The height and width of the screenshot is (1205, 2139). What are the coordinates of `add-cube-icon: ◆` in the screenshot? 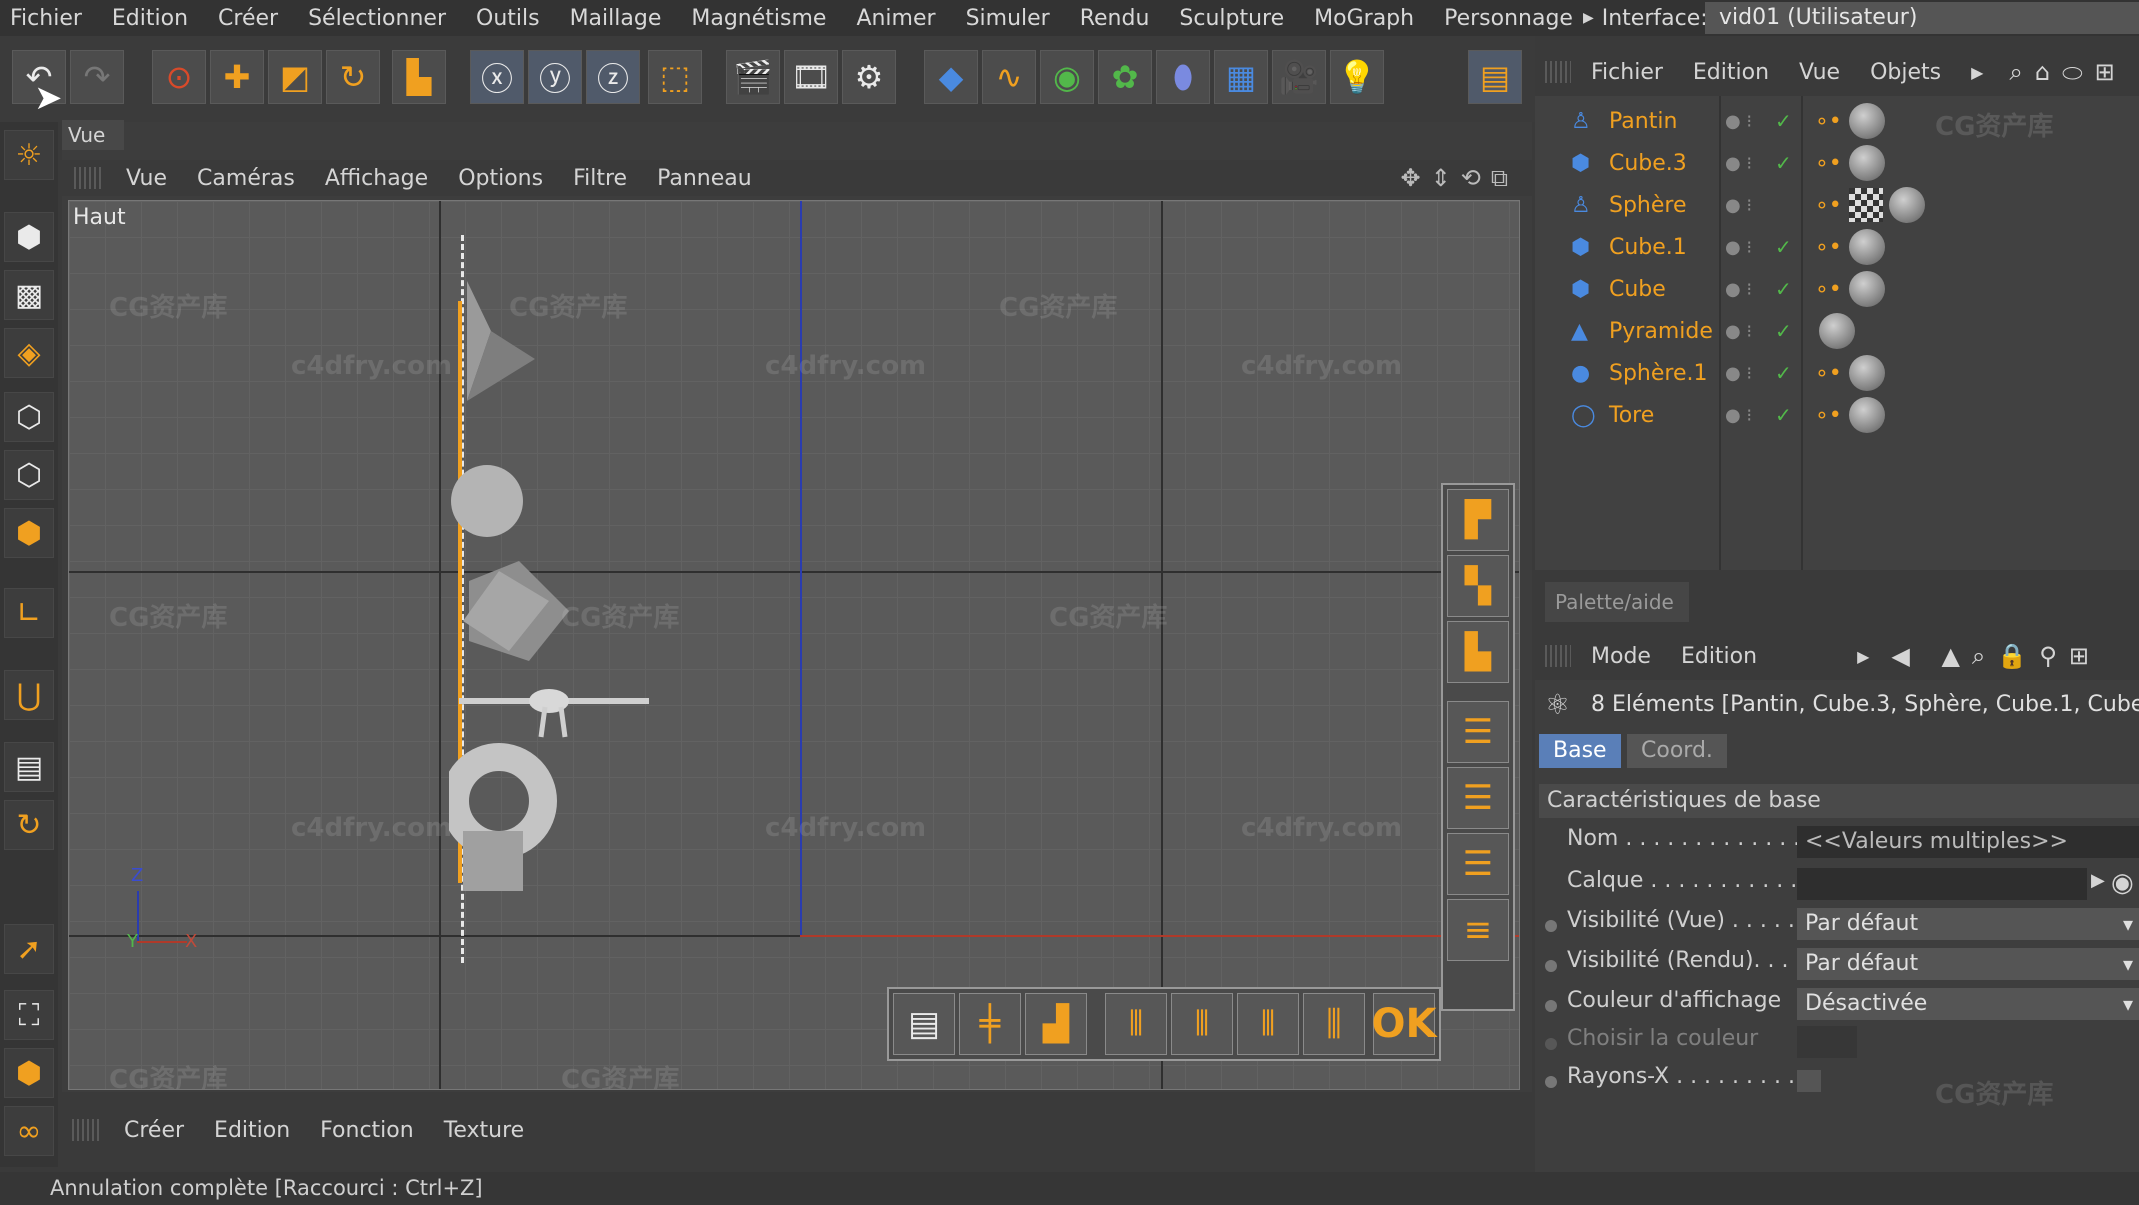 It's located at (951, 77).